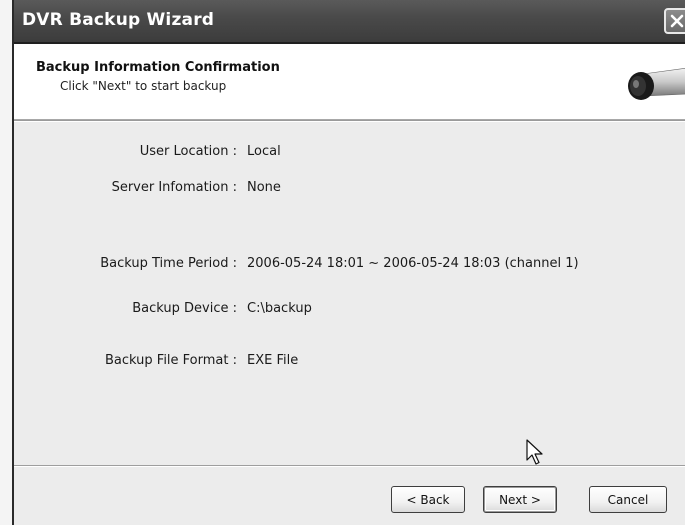 The width and height of the screenshot is (685, 525). I want to click on server-information-value: None, so click(264, 187).